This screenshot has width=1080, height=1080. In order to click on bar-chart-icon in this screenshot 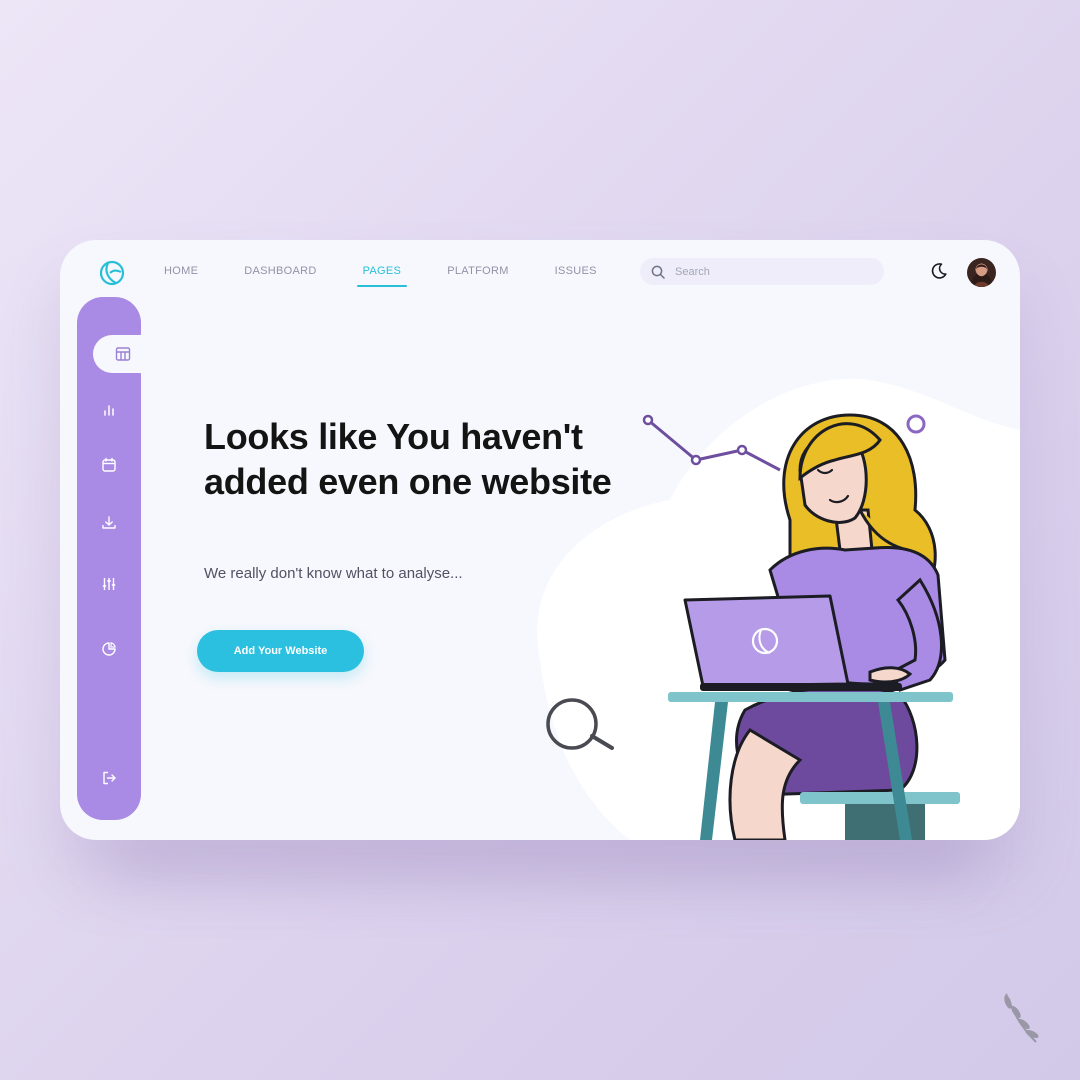, I will do `click(109, 410)`.